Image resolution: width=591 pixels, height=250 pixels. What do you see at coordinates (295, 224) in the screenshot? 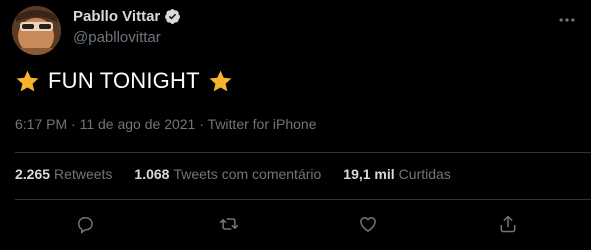
I see `action-bar` at bounding box center [295, 224].